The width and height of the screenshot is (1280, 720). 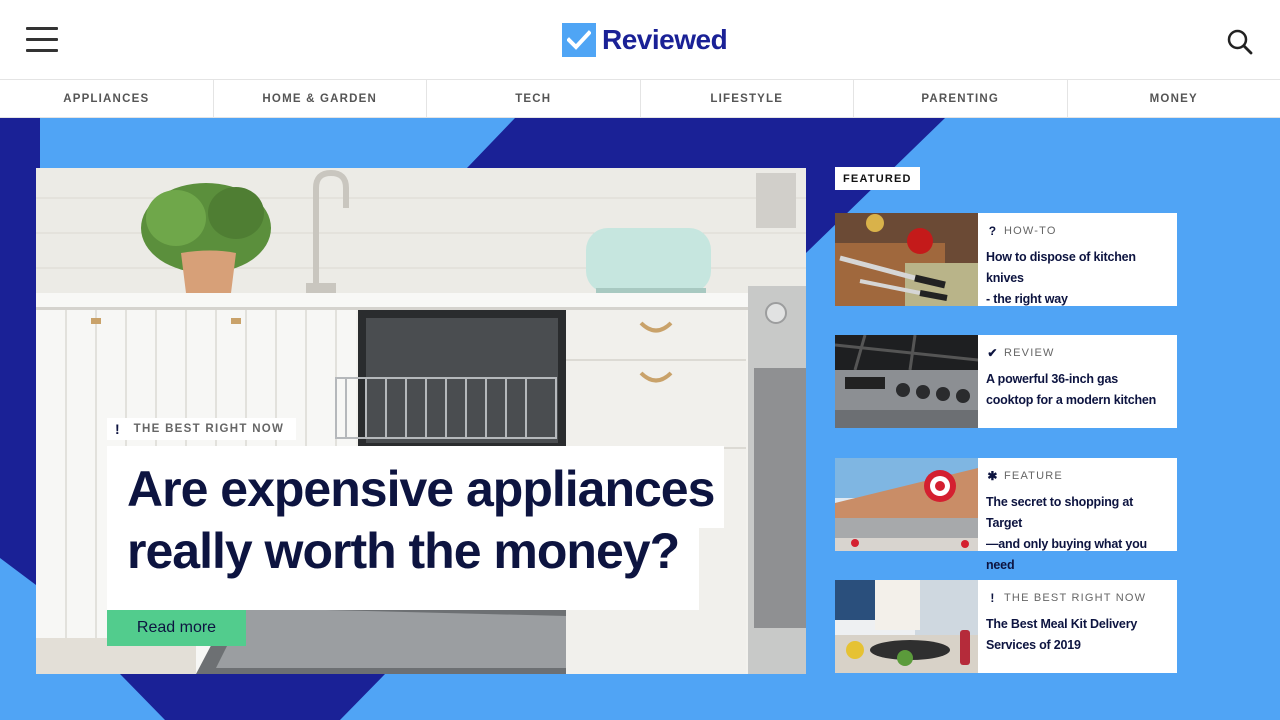 What do you see at coordinates (320, 98) in the screenshot?
I see `nav-item-home-garden: HOME & GARDEN` at bounding box center [320, 98].